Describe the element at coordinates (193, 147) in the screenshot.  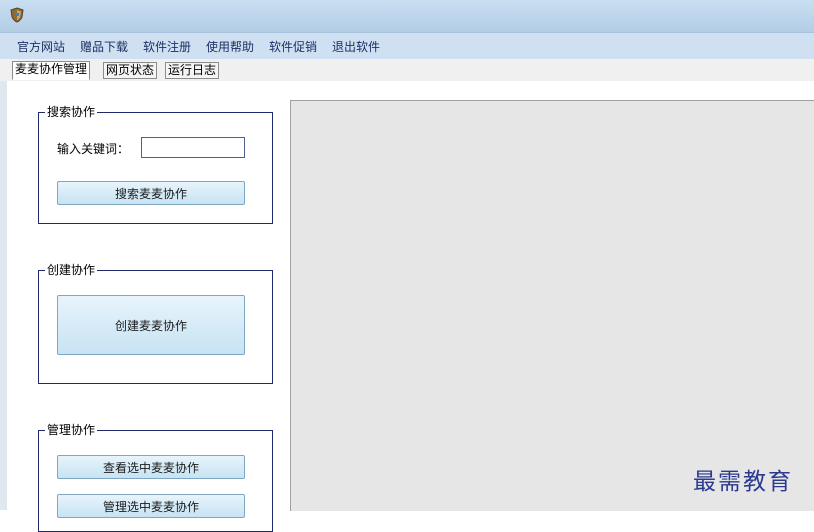
I see `keyword-input` at that location.